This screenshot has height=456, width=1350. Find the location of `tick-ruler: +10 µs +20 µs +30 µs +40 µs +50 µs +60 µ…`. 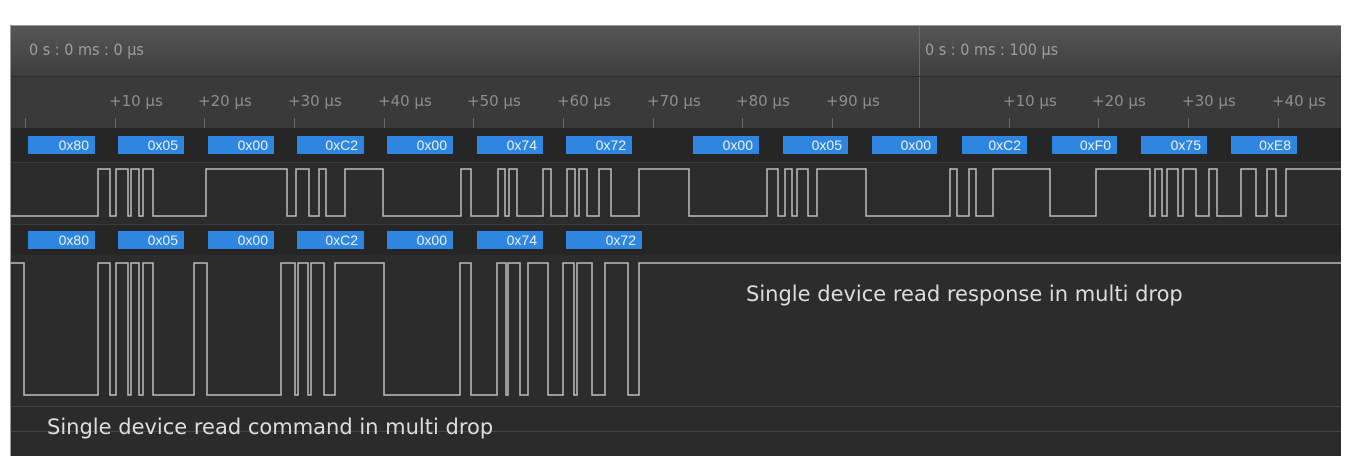

tick-ruler: +10 µs +20 µs +30 µs +40 µs +50 µs +60 µ… is located at coordinates (676, 103).